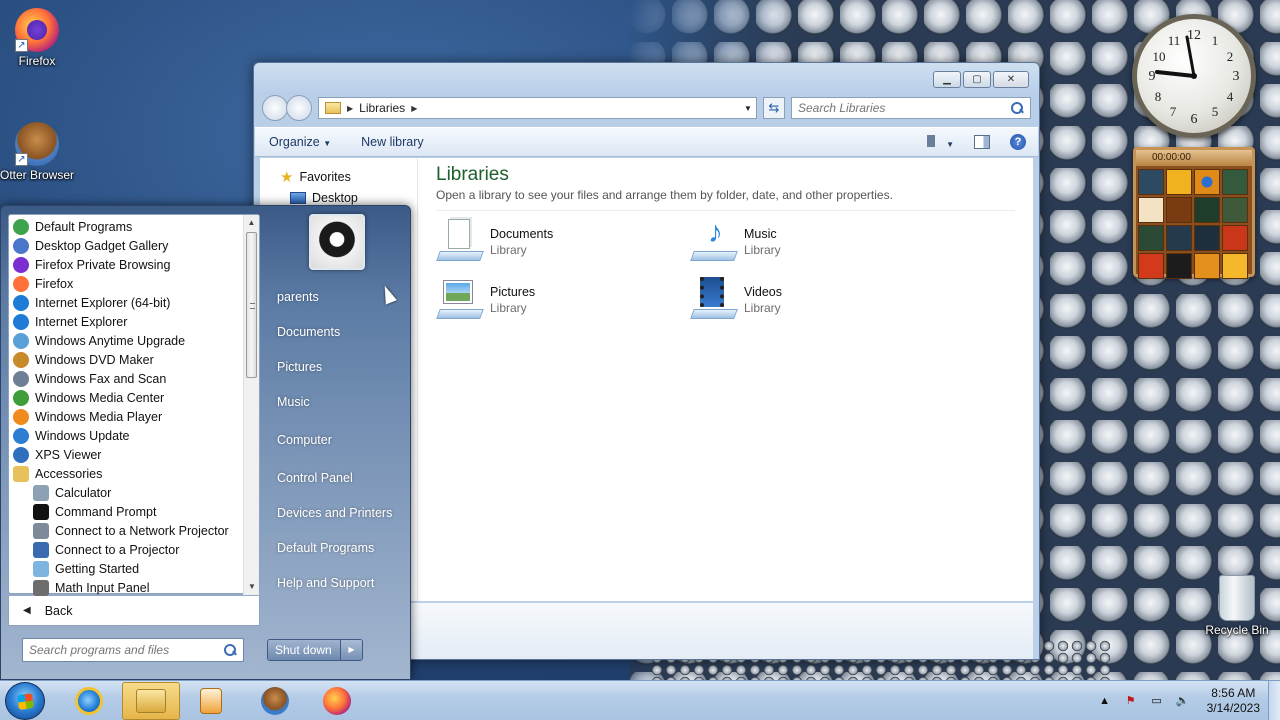  Describe the element at coordinates (337, 477) in the screenshot. I see `start-item-control-panel: Control Panel` at that location.